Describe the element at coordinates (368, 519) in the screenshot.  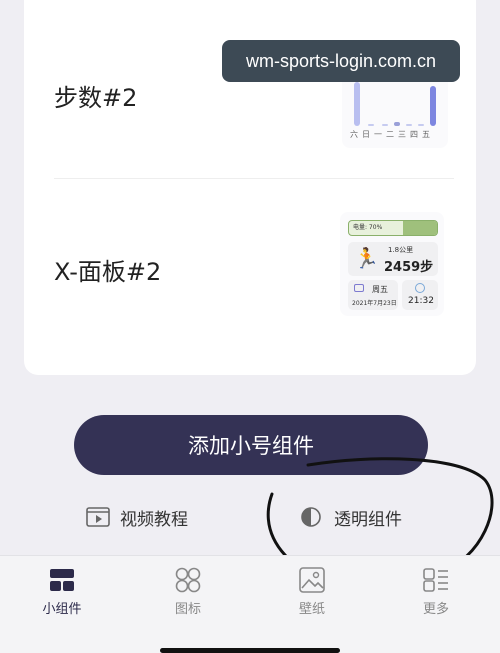
I see `transparent-widget-label: 透明组件` at that location.